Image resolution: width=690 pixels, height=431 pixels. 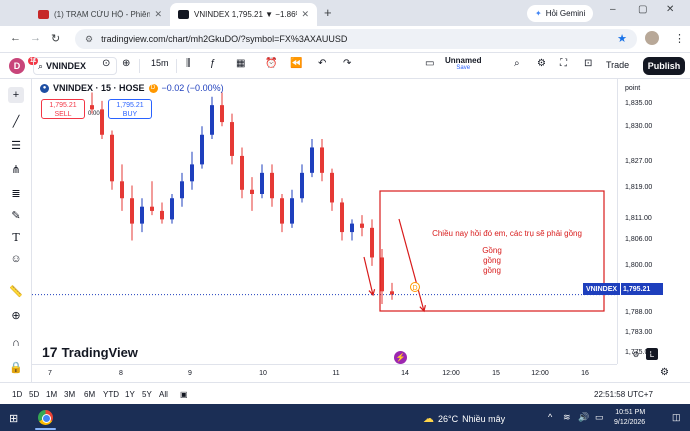 I want to click on profile-avatar, so click(x=652, y=38).